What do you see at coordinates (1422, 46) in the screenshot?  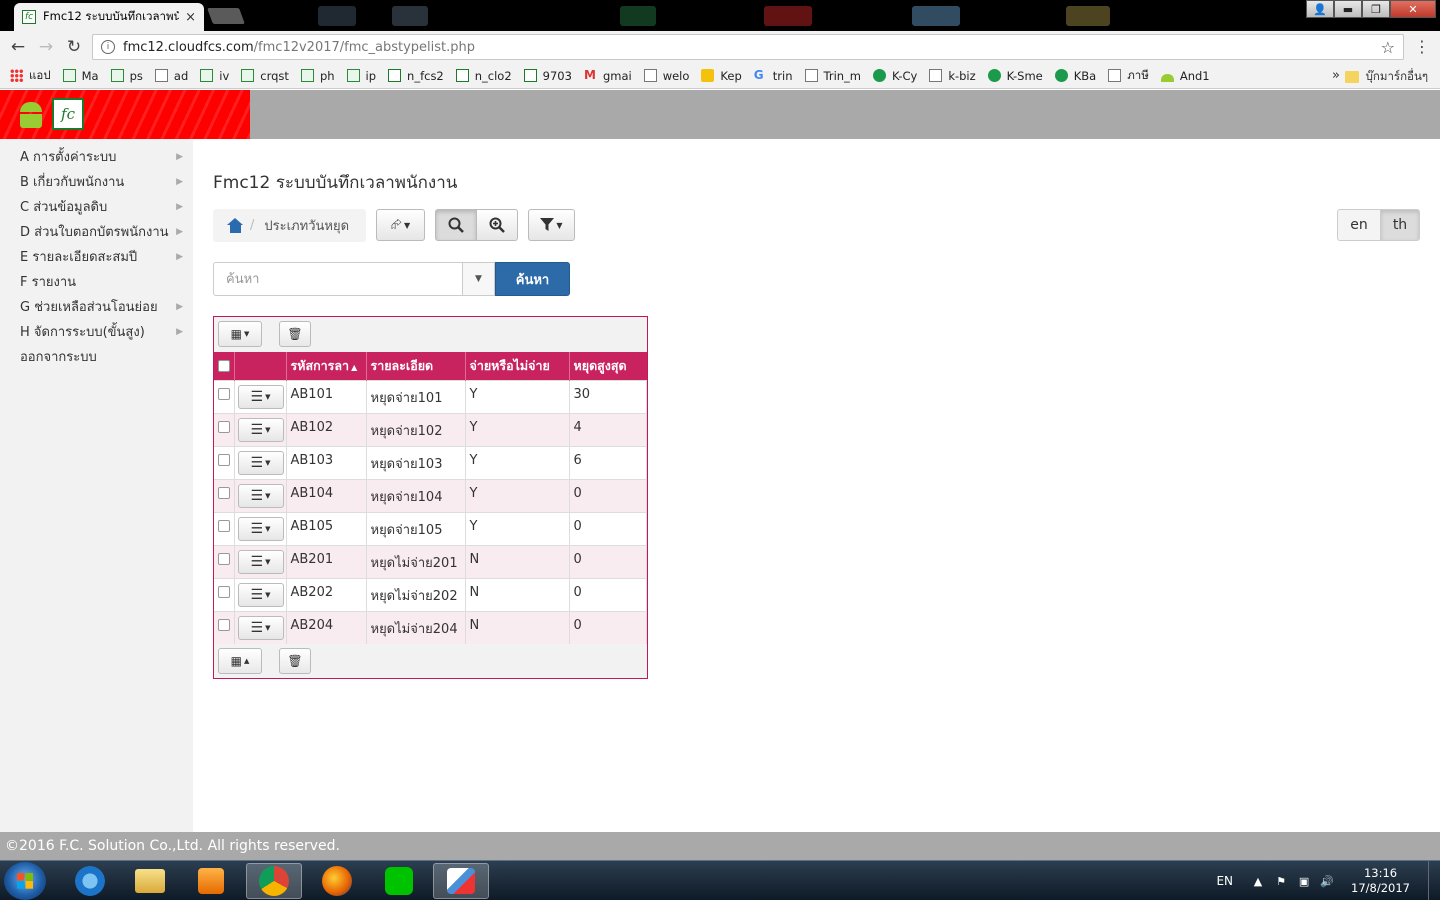 I see `browser-menu-icon: ⋮` at bounding box center [1422, 46].